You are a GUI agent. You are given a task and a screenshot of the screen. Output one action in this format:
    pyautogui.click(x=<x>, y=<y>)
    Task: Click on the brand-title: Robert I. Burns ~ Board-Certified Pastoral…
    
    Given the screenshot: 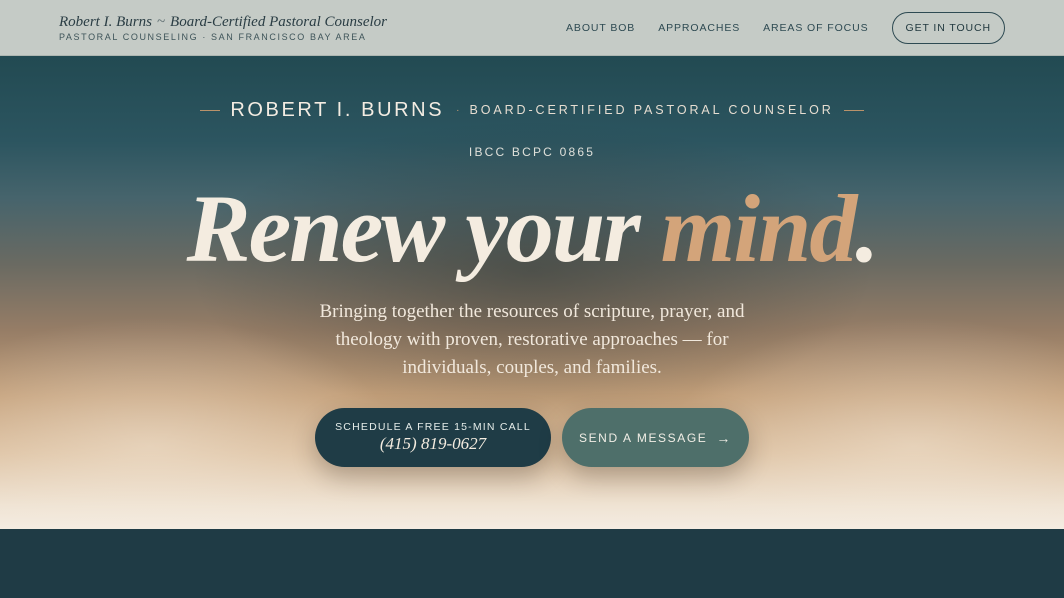 What is the action you would take?
    pyautogui.click(x=223, y=22)
    